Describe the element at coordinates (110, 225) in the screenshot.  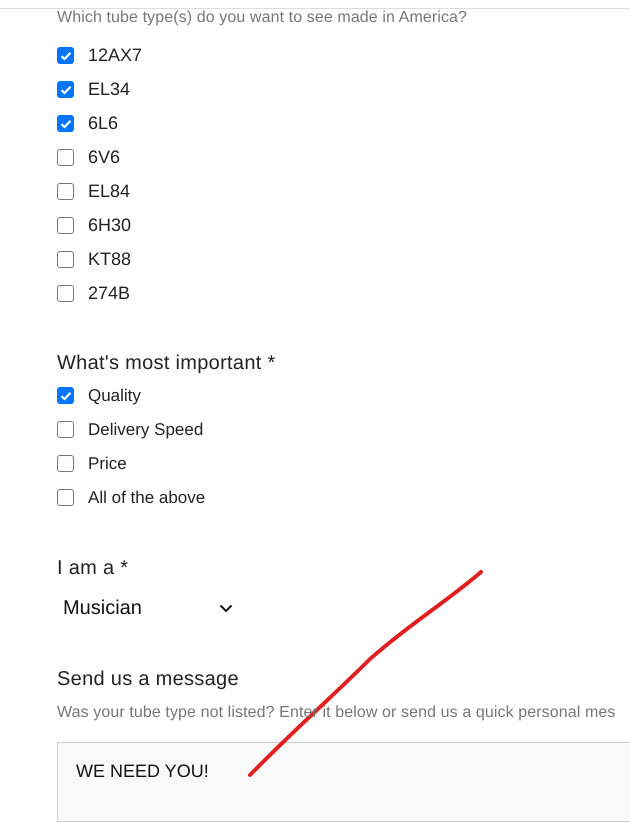
I see `checkbox-label: 6H30` at that location.